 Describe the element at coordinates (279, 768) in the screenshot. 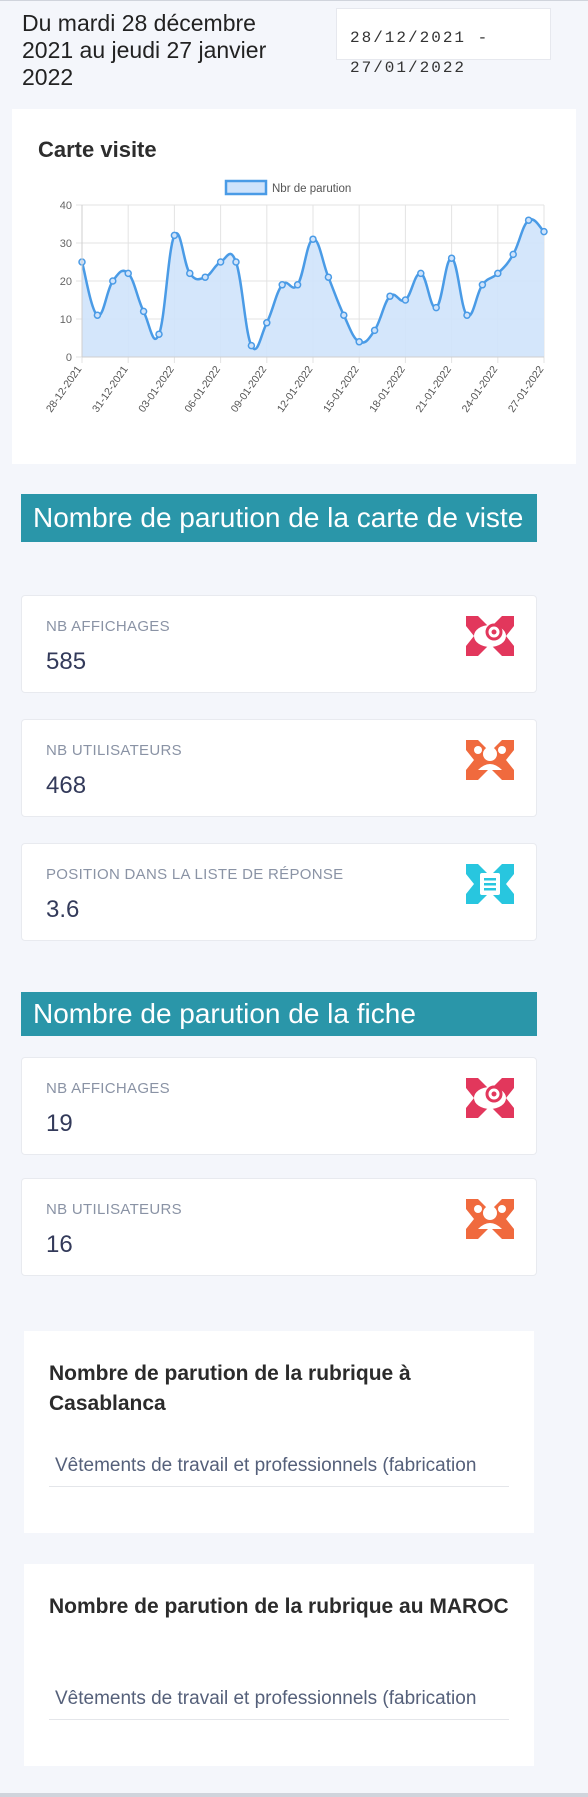

I see `stat-card-utilisateurs: NB UTILISATEURS 468` at that location.